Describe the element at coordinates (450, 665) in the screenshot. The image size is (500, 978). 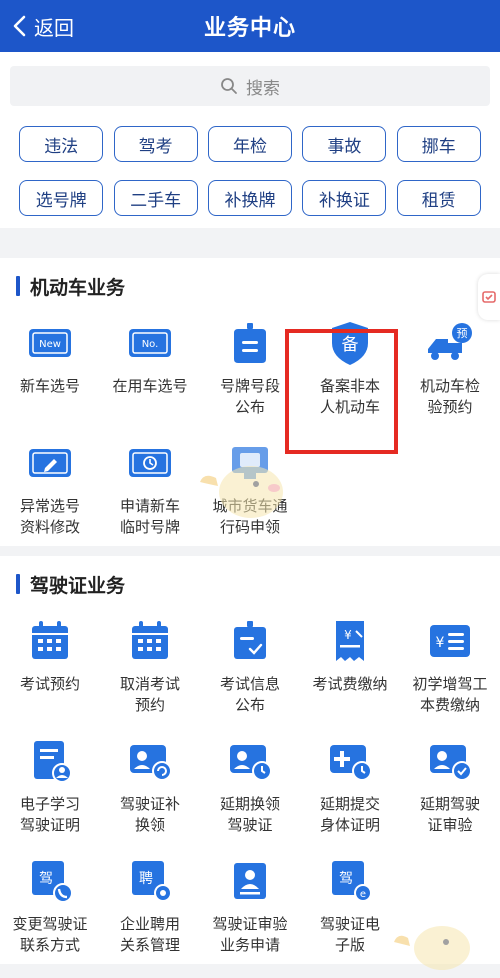
I see `service-learner-fee: ¥ 初学增驾工 本费缴纳` at that location.